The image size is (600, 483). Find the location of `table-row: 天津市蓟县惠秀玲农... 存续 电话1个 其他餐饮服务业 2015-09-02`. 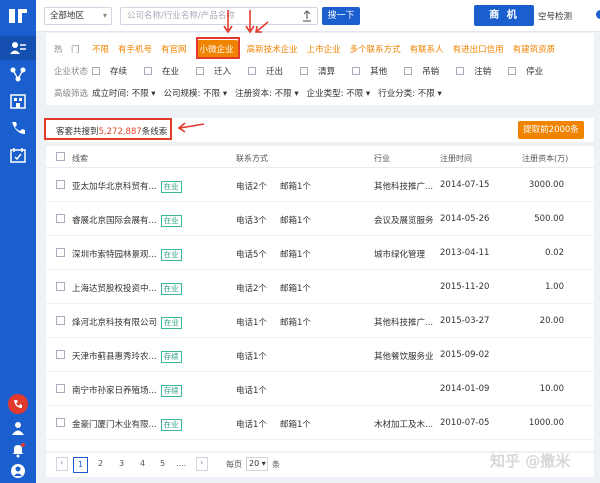

table-row: 天津市蓟县惠秀玲农... 存续 电话1个 其他餐饮服务业 2015-09-02 is located at coordinates (320, 355).